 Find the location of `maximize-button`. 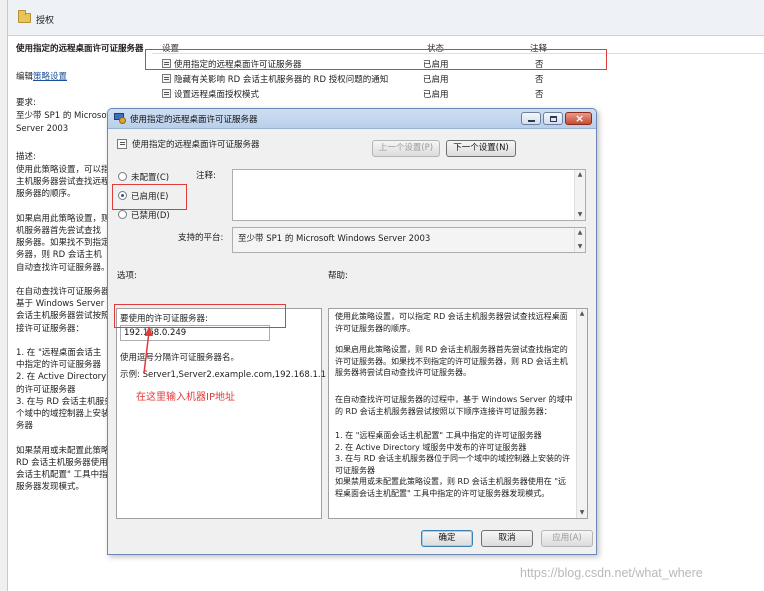

maximize-button is located at coordinates (553, 118).